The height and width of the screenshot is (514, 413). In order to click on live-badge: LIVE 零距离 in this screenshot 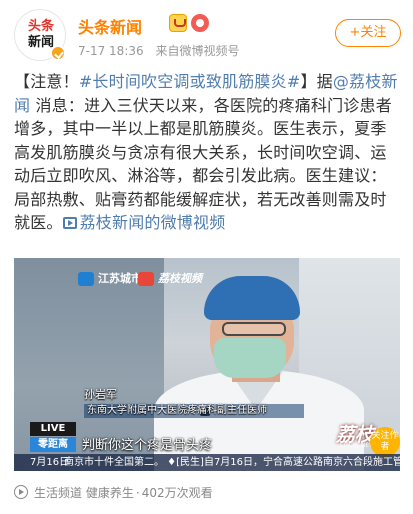, I will do `click(53, 437)`.